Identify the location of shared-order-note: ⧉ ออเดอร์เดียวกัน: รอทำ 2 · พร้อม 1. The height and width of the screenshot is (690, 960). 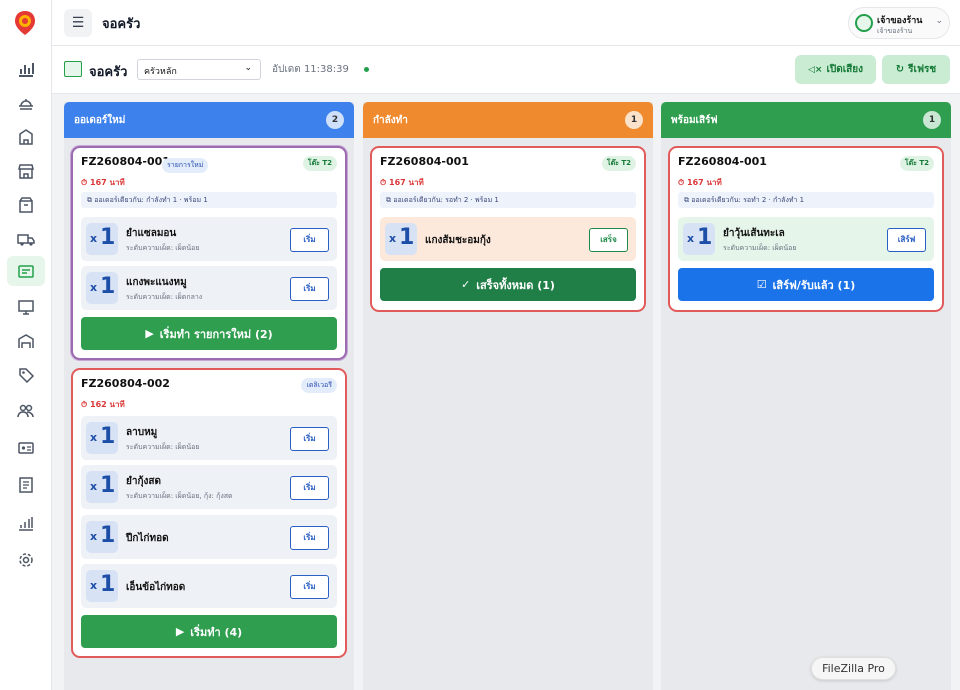
(508, 200).